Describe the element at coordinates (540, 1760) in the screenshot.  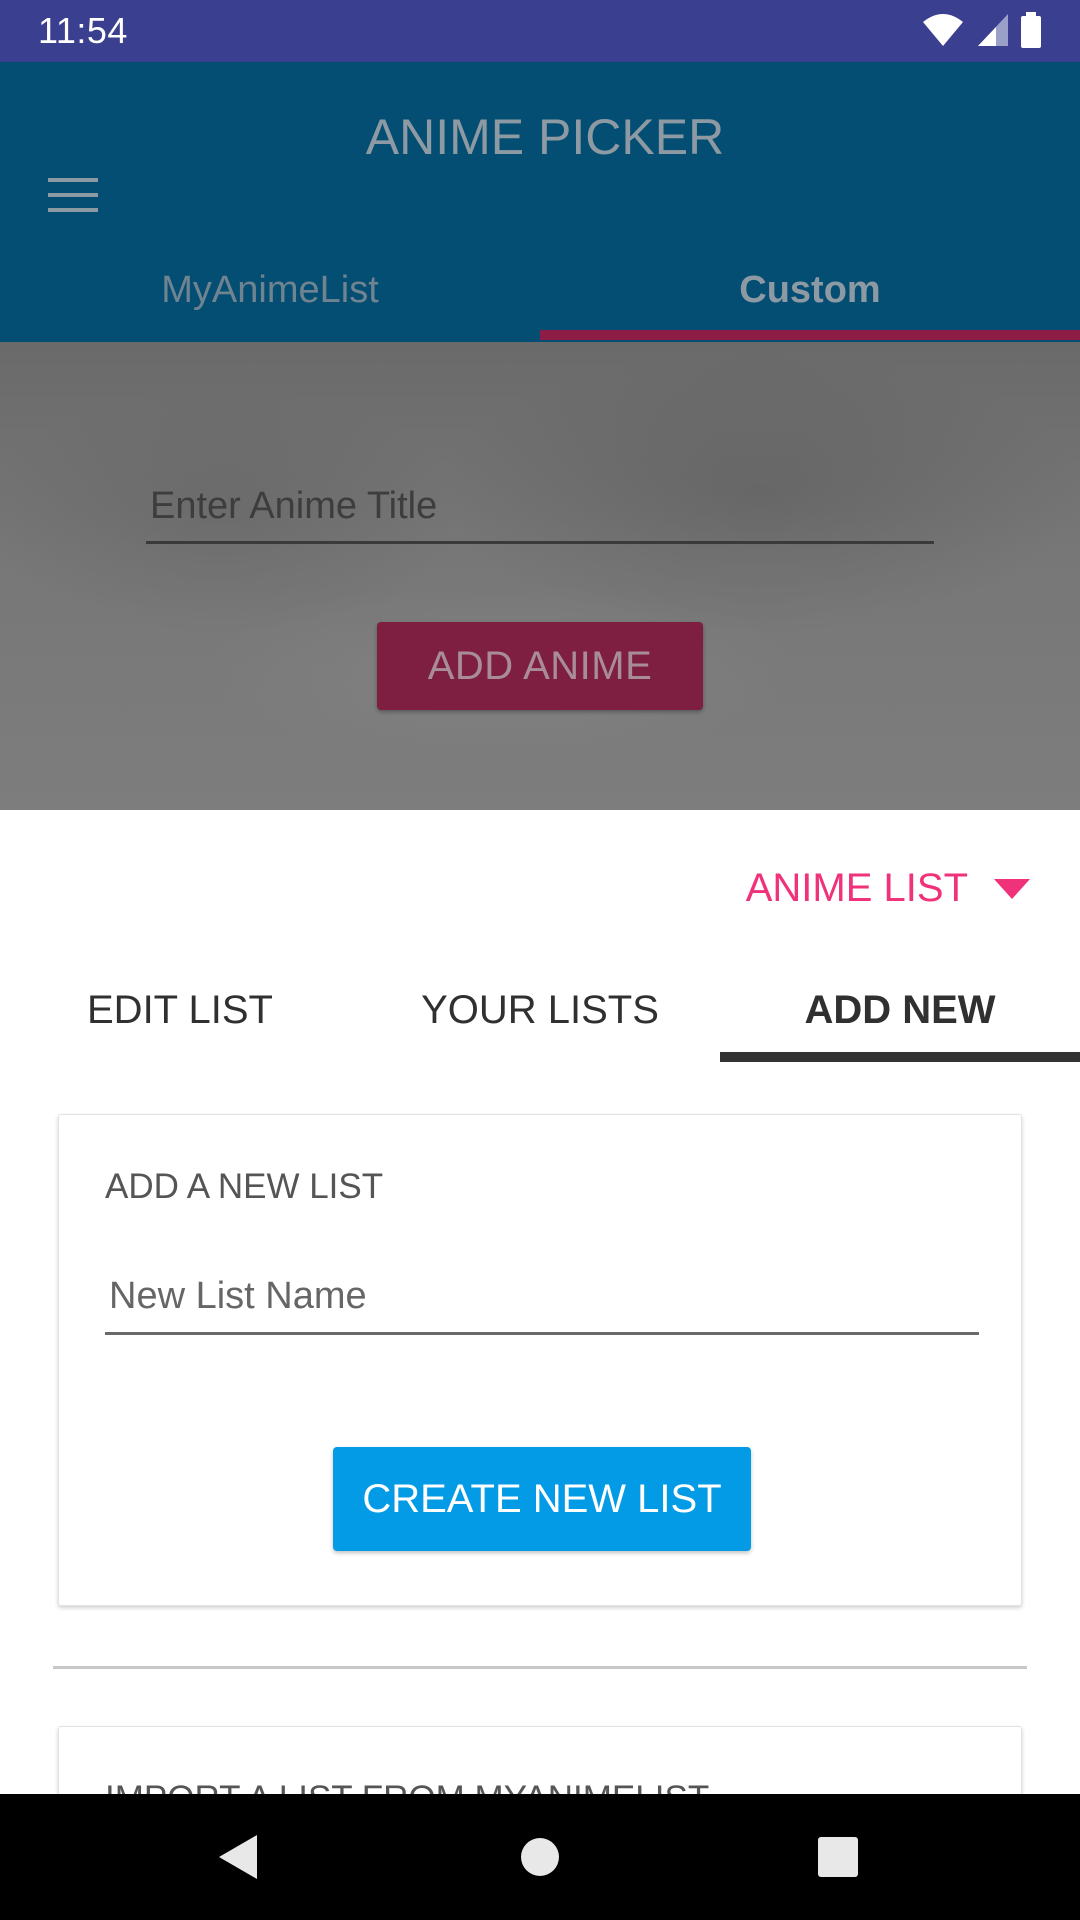
I see `import-list-card: IMPORT A LIST FROM MYANIMELIST` at that location.